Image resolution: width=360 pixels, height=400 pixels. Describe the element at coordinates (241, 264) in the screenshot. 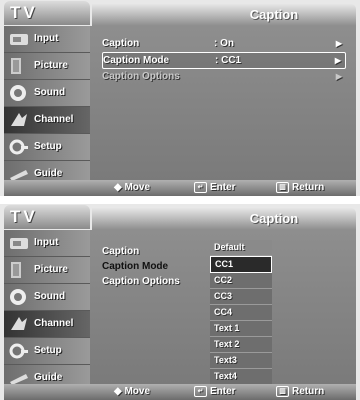

I see `dropdown-option-selected: CC1` at that location.